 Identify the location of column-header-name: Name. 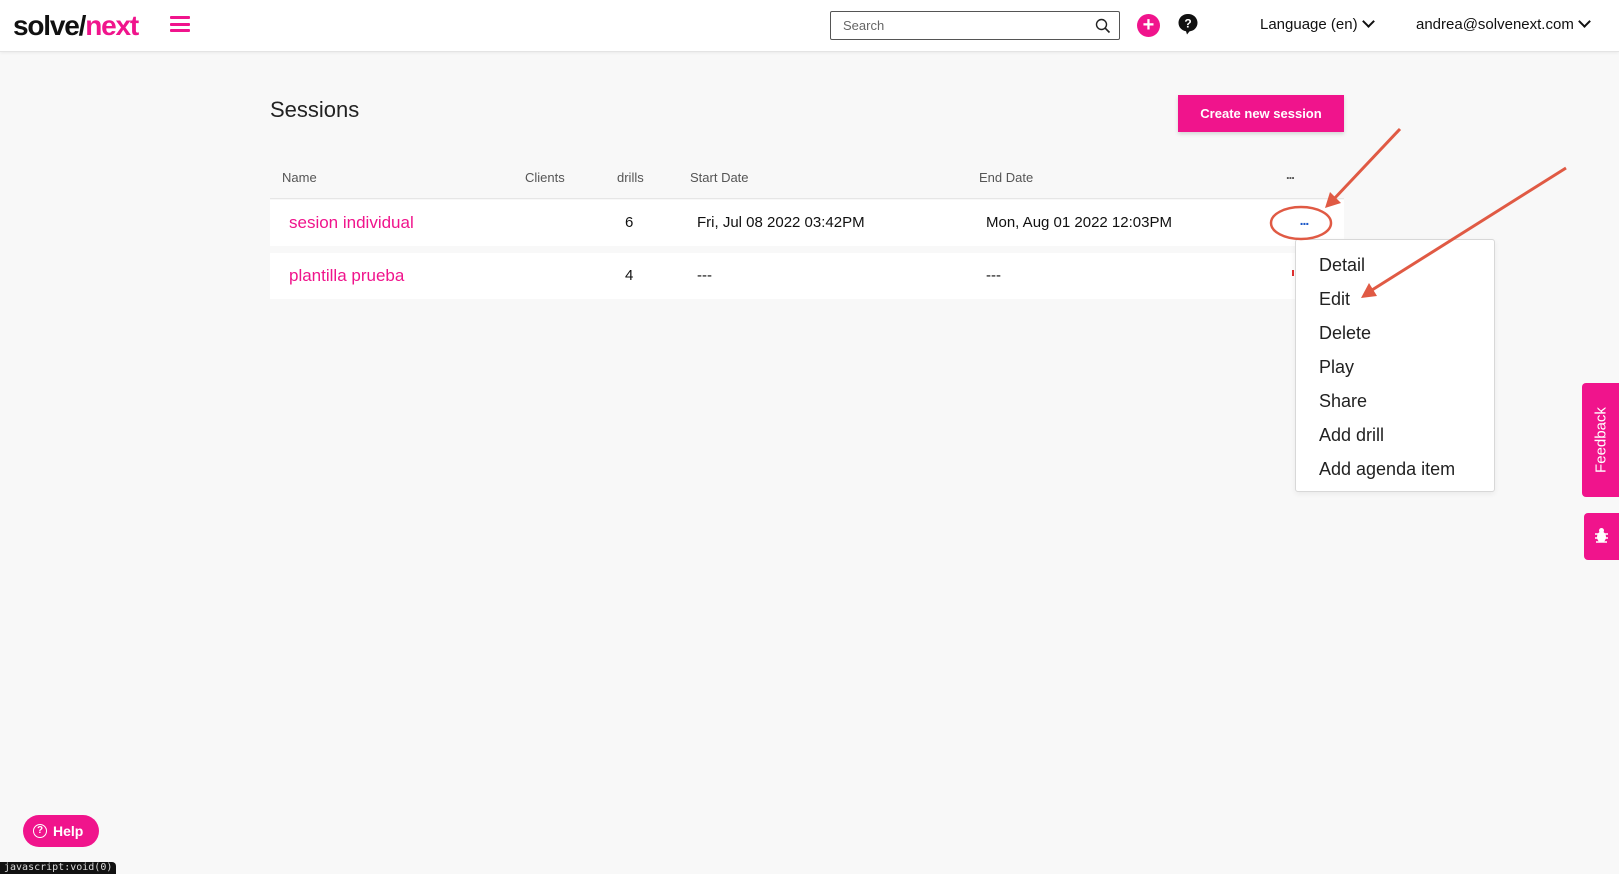
(299, 178).